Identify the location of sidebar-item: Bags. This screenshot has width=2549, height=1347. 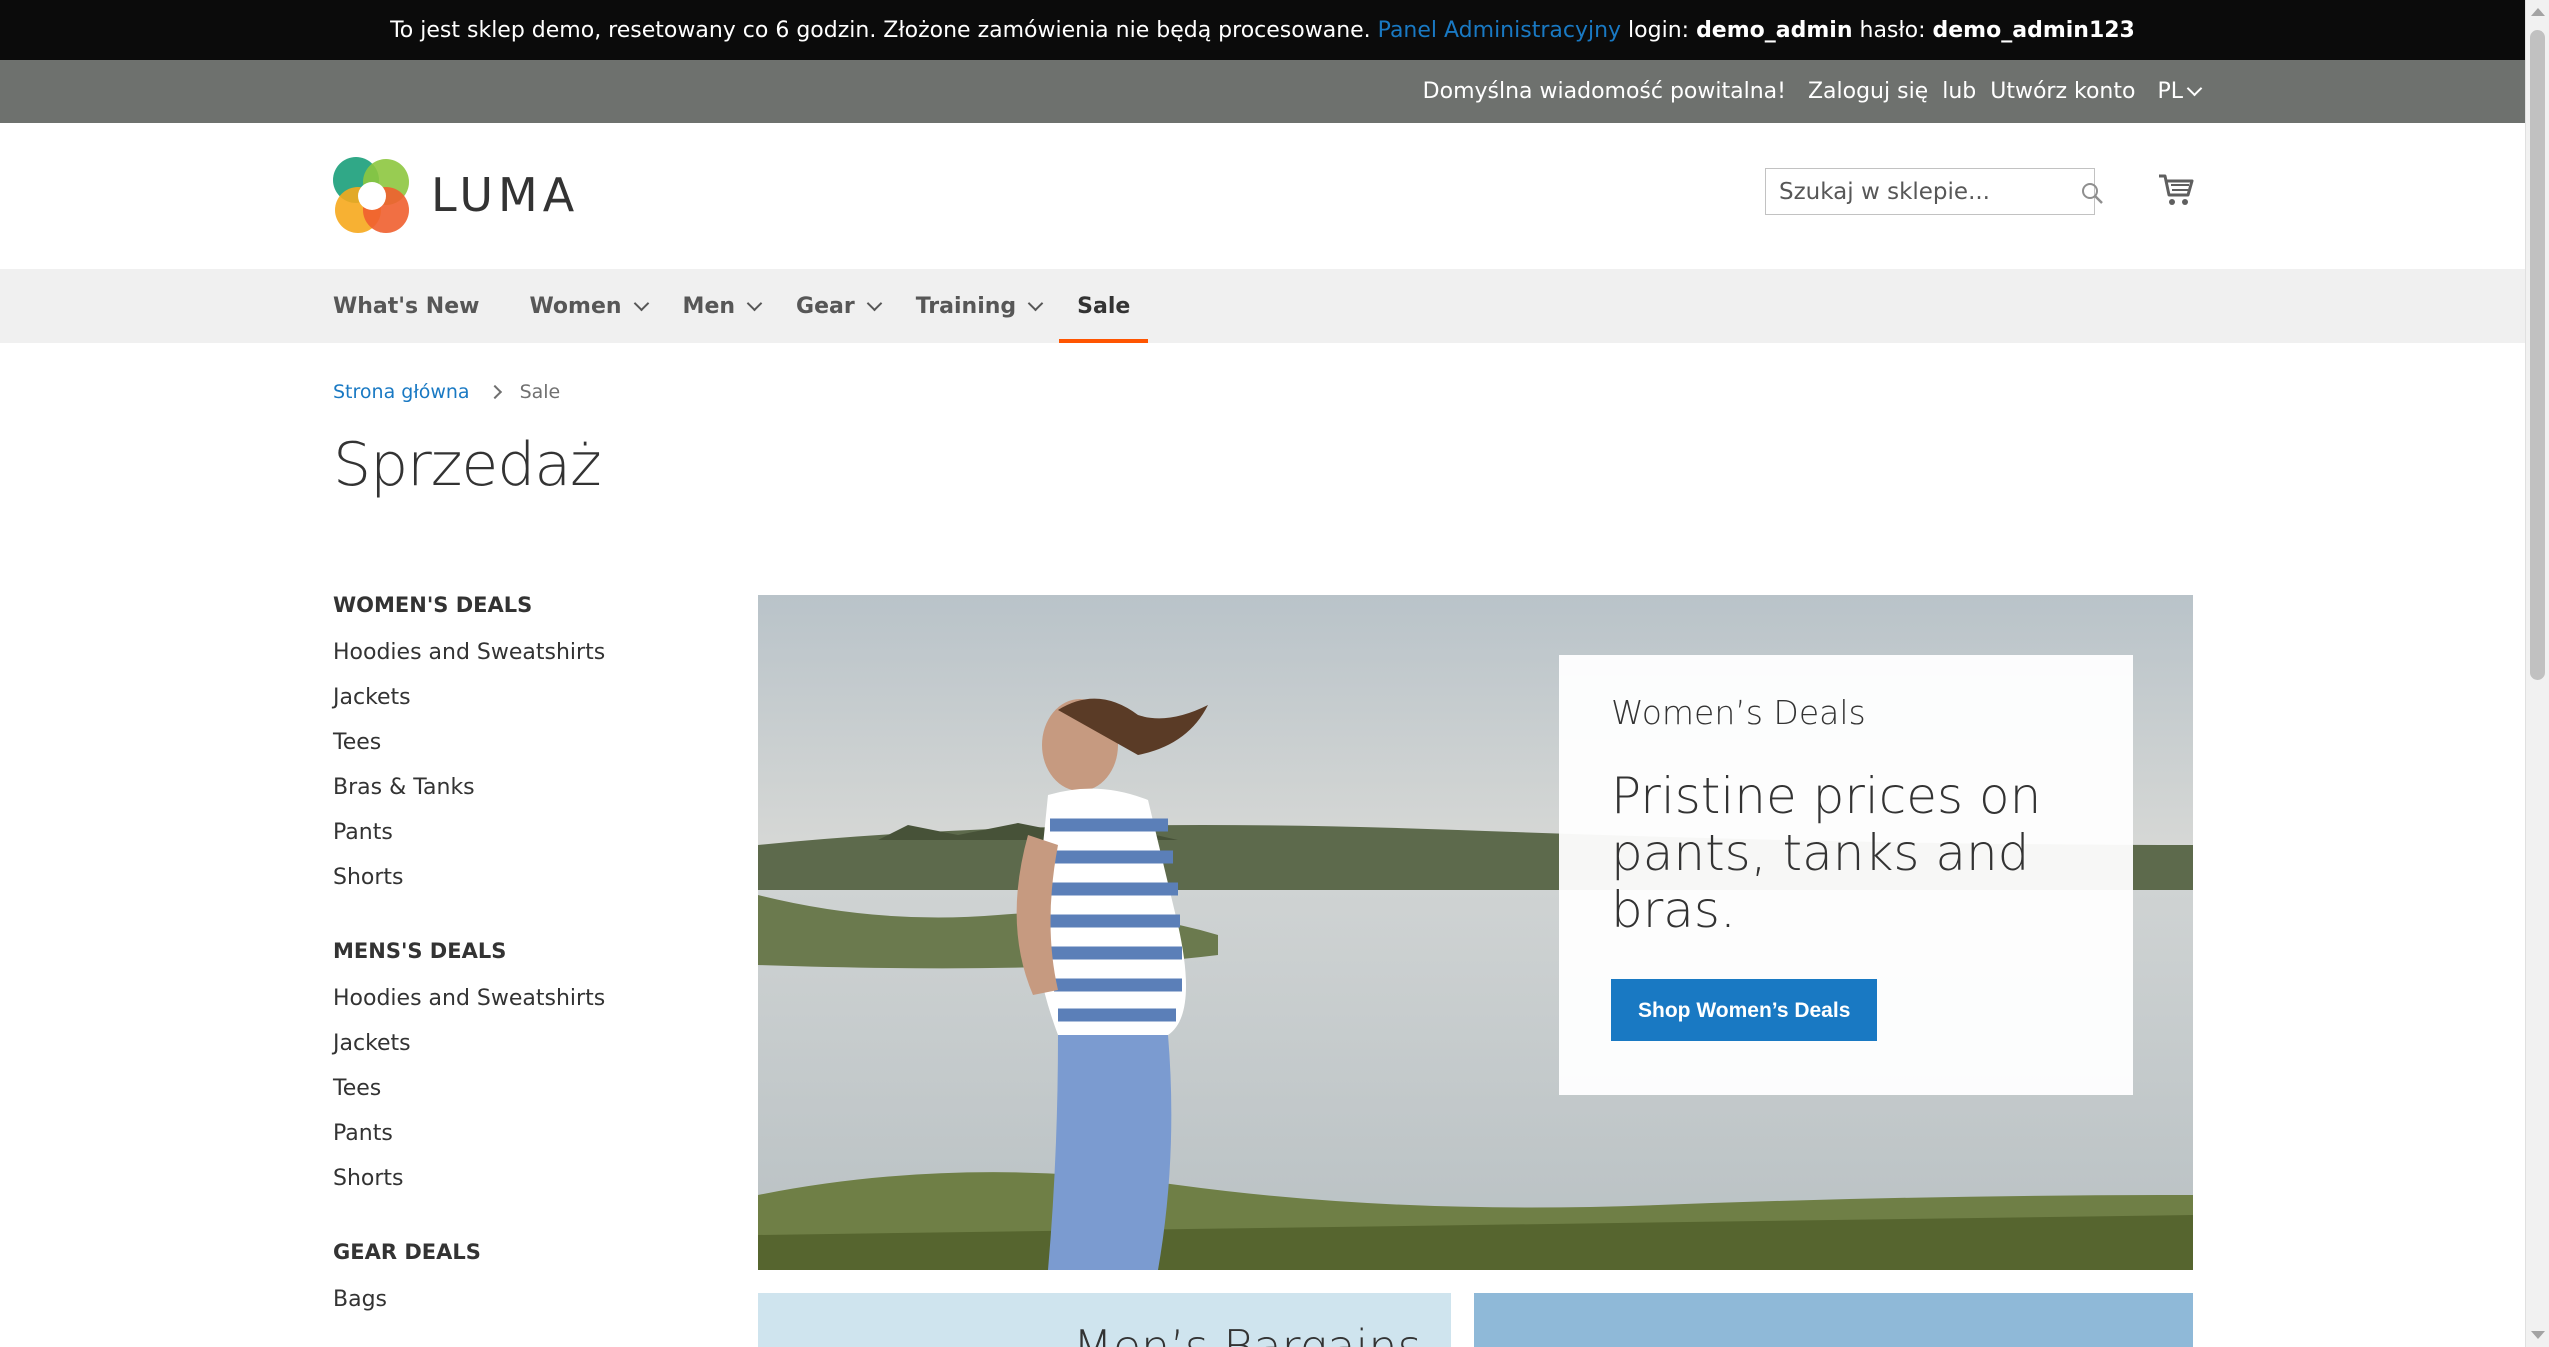
(523, 1299).